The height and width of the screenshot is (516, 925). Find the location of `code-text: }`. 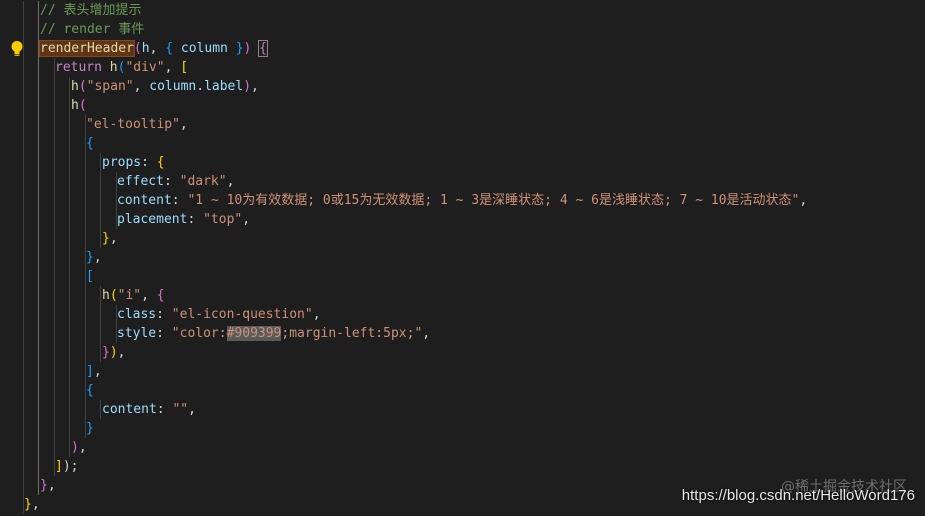

code-text: } is located at coordinates (90, 428).